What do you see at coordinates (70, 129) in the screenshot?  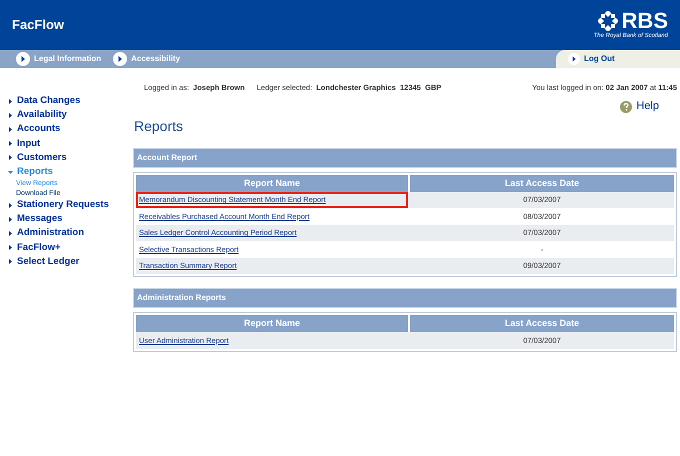 I see `sidebar-item: Accounts` at bounding box center [70, 129].